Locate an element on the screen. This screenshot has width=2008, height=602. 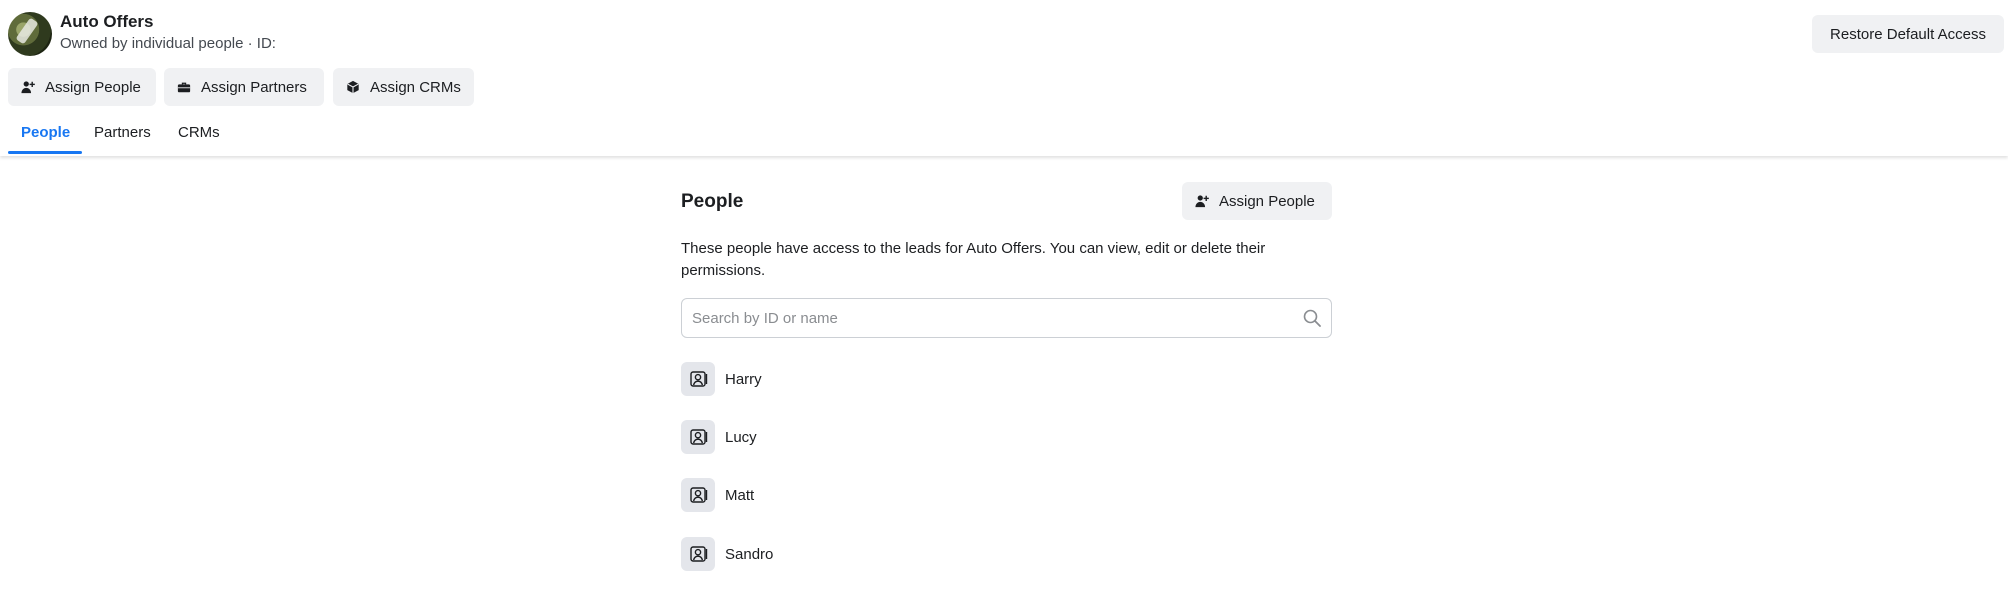
assign-partners-button: Assign Partners is located at coordinates (244, 87).